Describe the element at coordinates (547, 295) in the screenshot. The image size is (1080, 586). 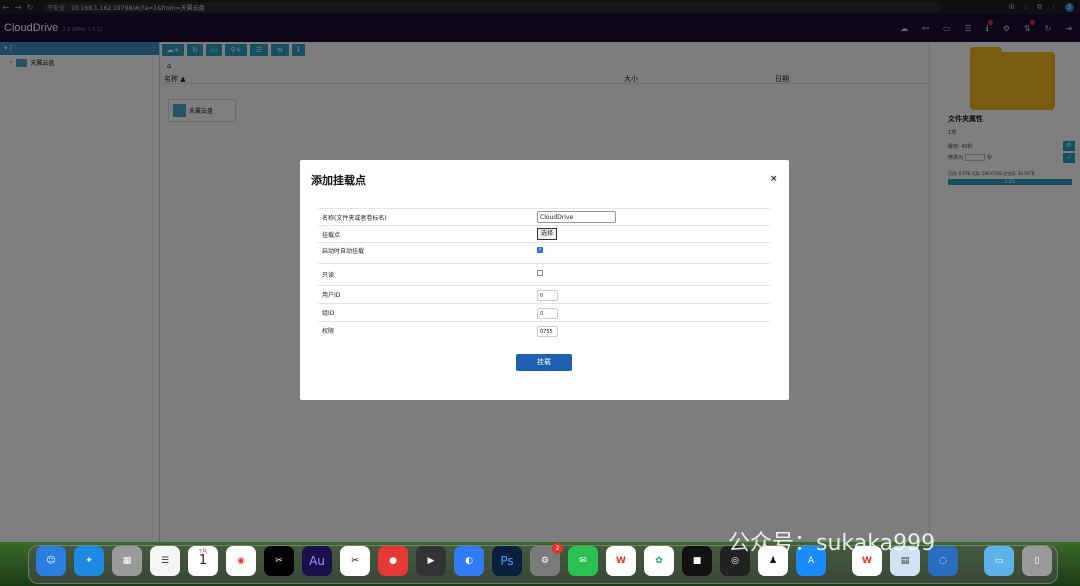
I see `uid-input: 0` at that location.